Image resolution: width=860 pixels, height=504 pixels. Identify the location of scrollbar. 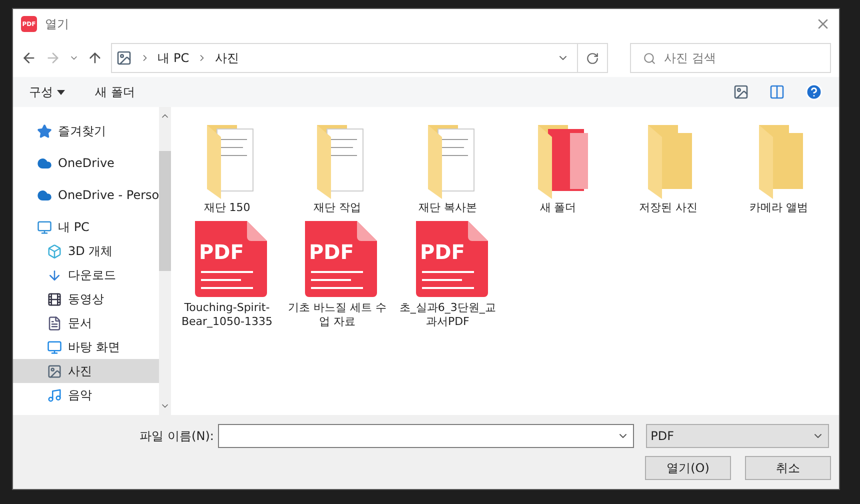
(165, 261).